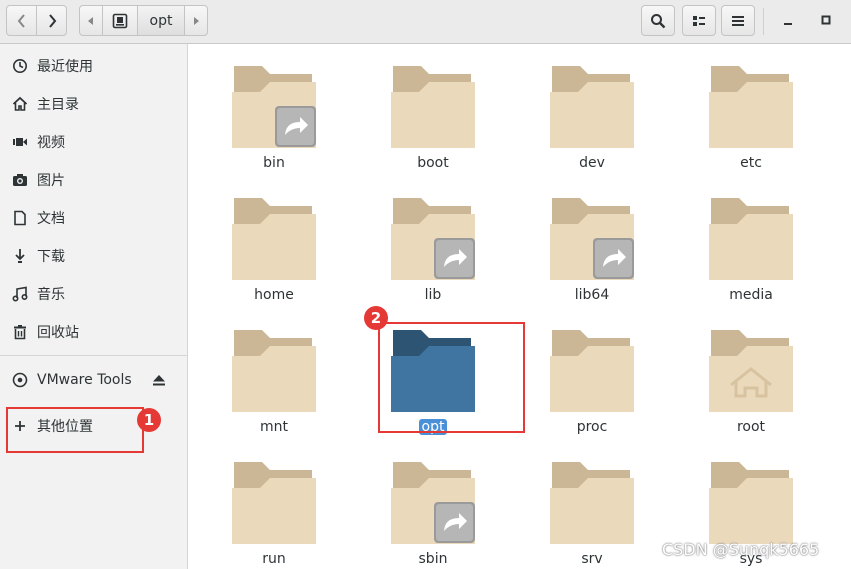 Image resolution: width=851 pixels, height=569 pixels. Describe the element at coordinates (592, 427) in the screenshot. I see `file-name-label: proc` at that location.